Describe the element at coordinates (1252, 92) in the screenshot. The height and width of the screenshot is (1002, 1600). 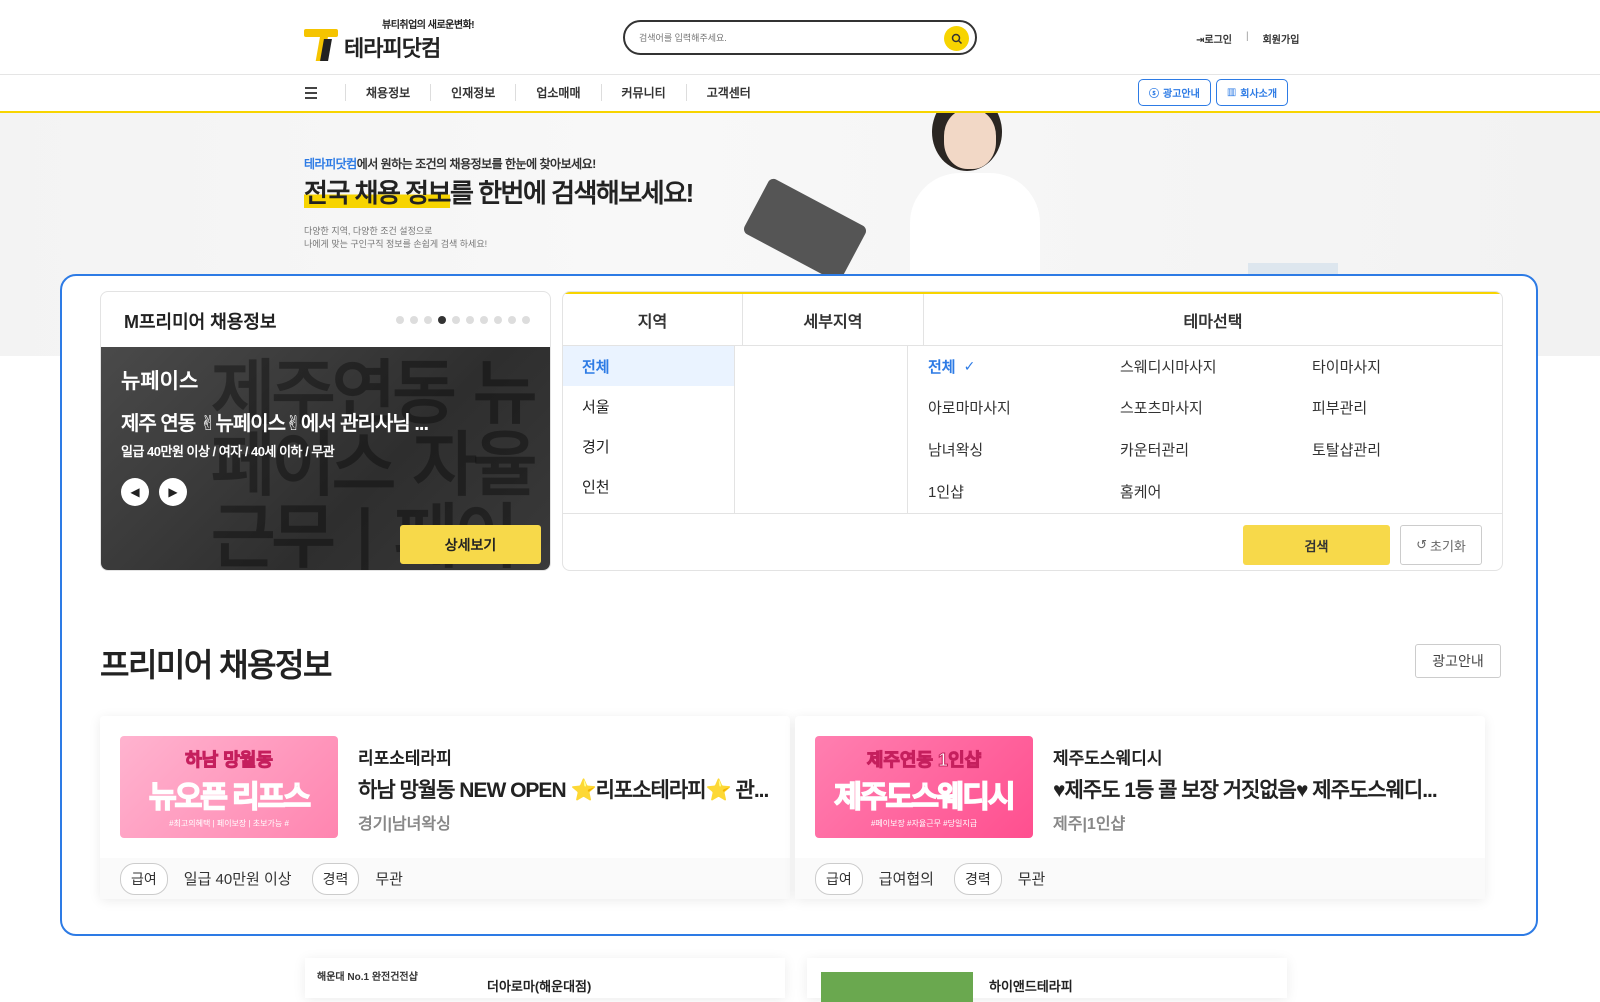
I see `company-intro-button: ▥ 회사소개` at that location.